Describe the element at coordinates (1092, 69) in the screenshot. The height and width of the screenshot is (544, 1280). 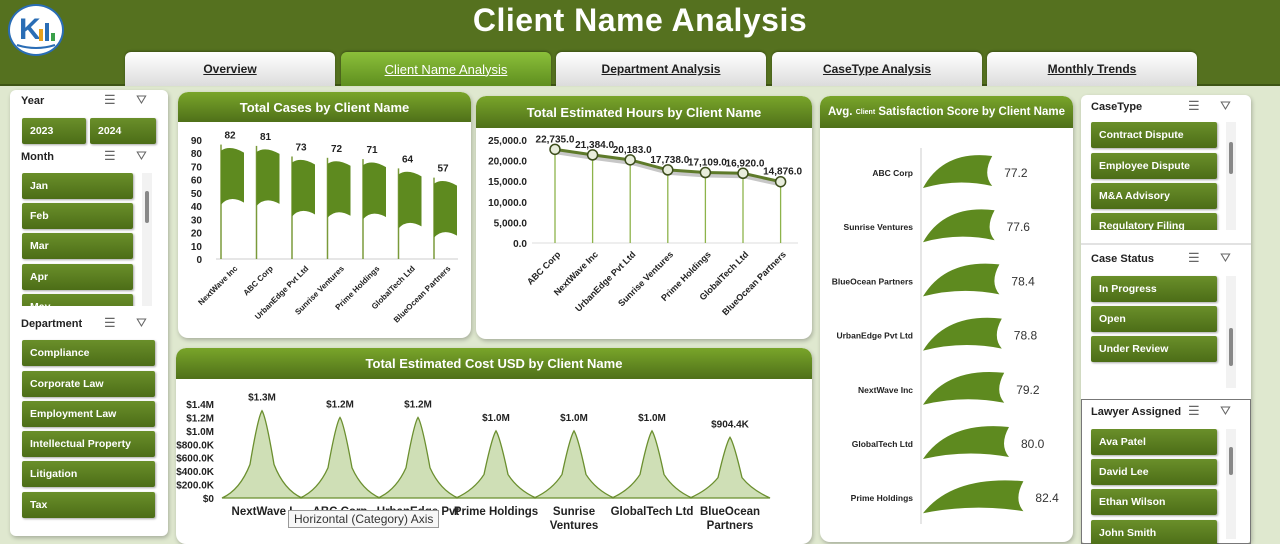
I see `tab-monthly-trends: Monthly Trends` at that location.